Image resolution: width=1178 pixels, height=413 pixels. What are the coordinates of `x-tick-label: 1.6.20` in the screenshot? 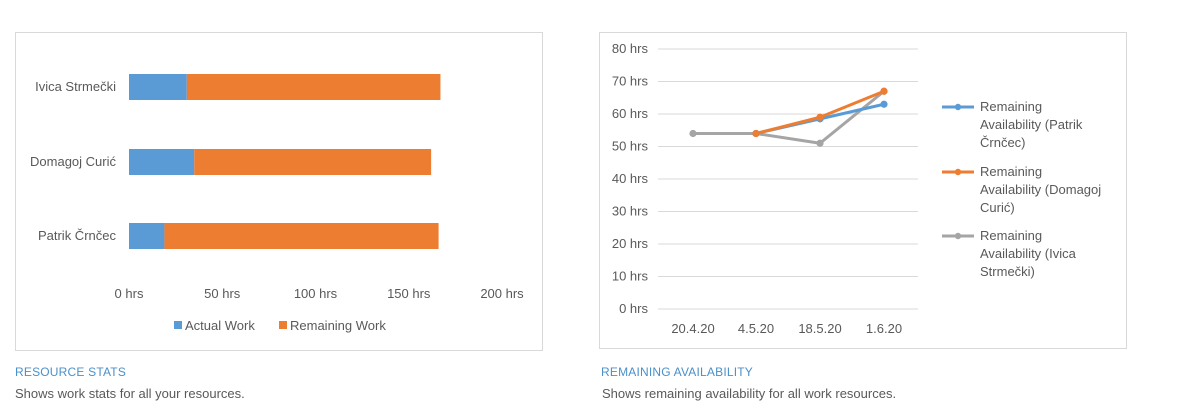 It's located at (884, 328).